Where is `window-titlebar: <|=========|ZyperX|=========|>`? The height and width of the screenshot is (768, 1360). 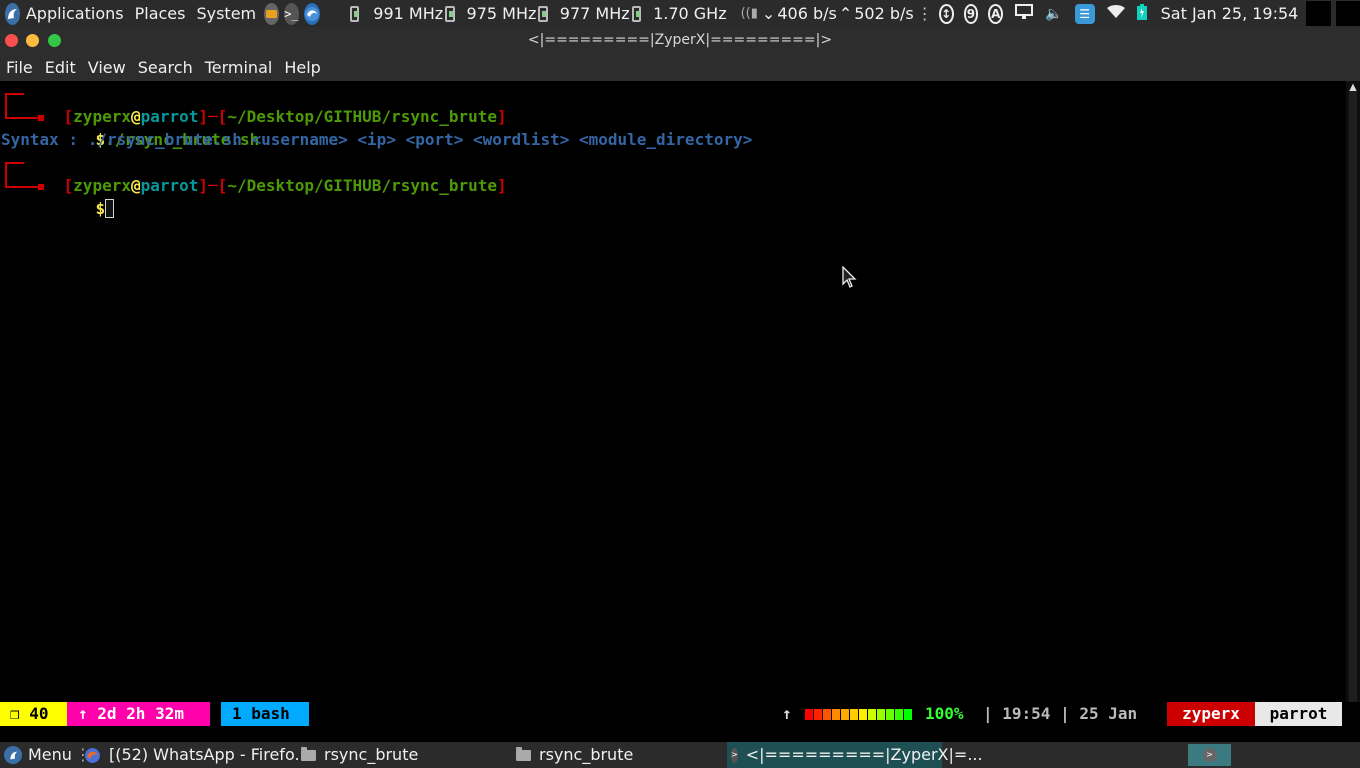 window-titlebar: <|=========|ZyperX|=========|> is located at coordinates (680, 40).